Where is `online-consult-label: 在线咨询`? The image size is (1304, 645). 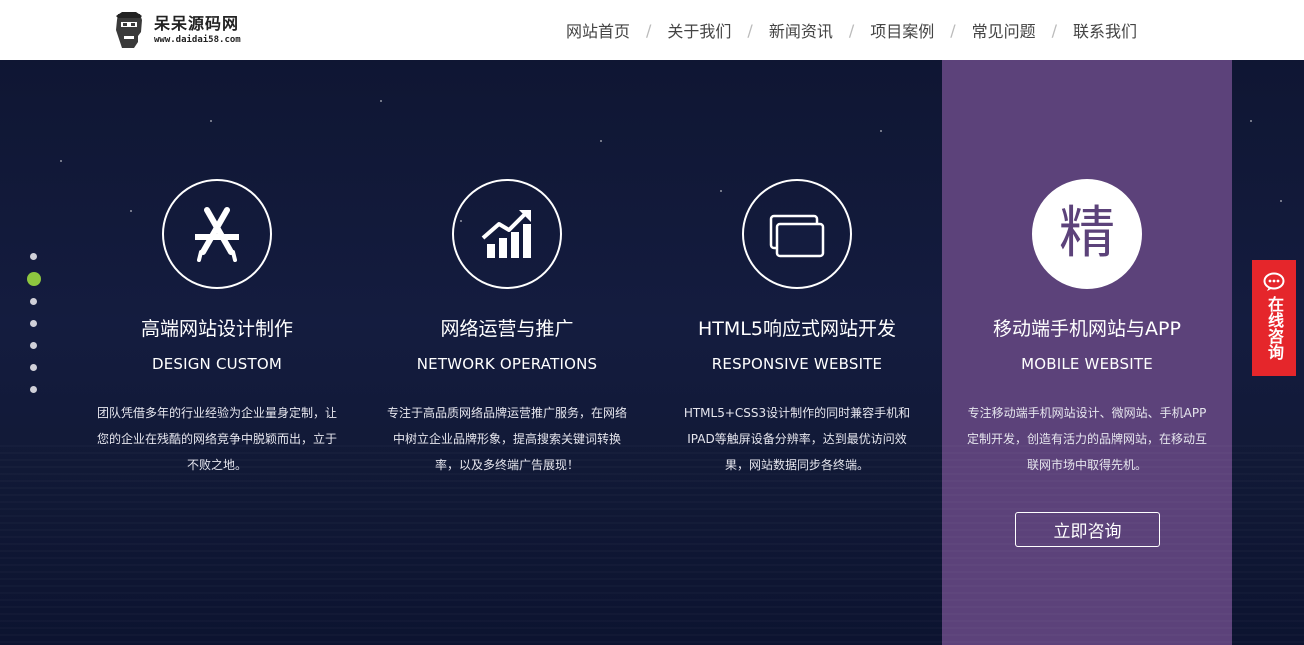
online-consult-label: 在线咨询 is located at coordinates (1274, 328).